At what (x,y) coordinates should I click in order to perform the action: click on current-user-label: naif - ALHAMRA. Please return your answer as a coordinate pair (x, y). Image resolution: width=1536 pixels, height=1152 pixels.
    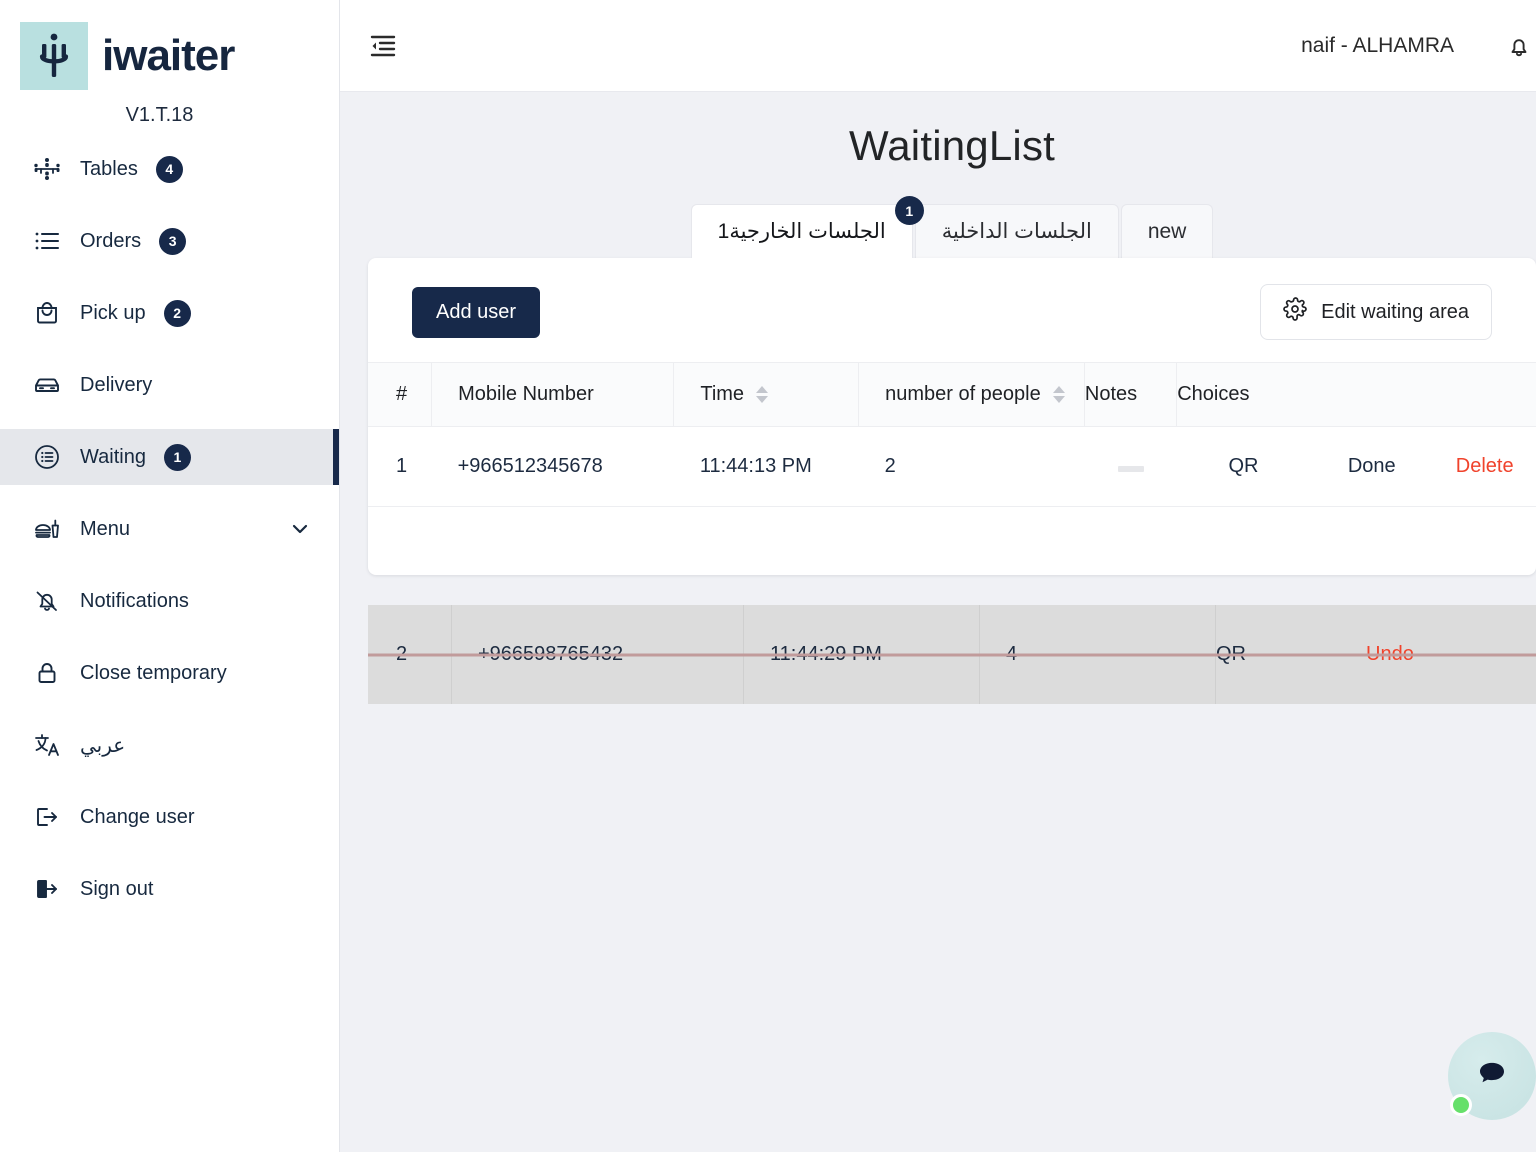
    Looking at the image, I should click on (1377, 45).